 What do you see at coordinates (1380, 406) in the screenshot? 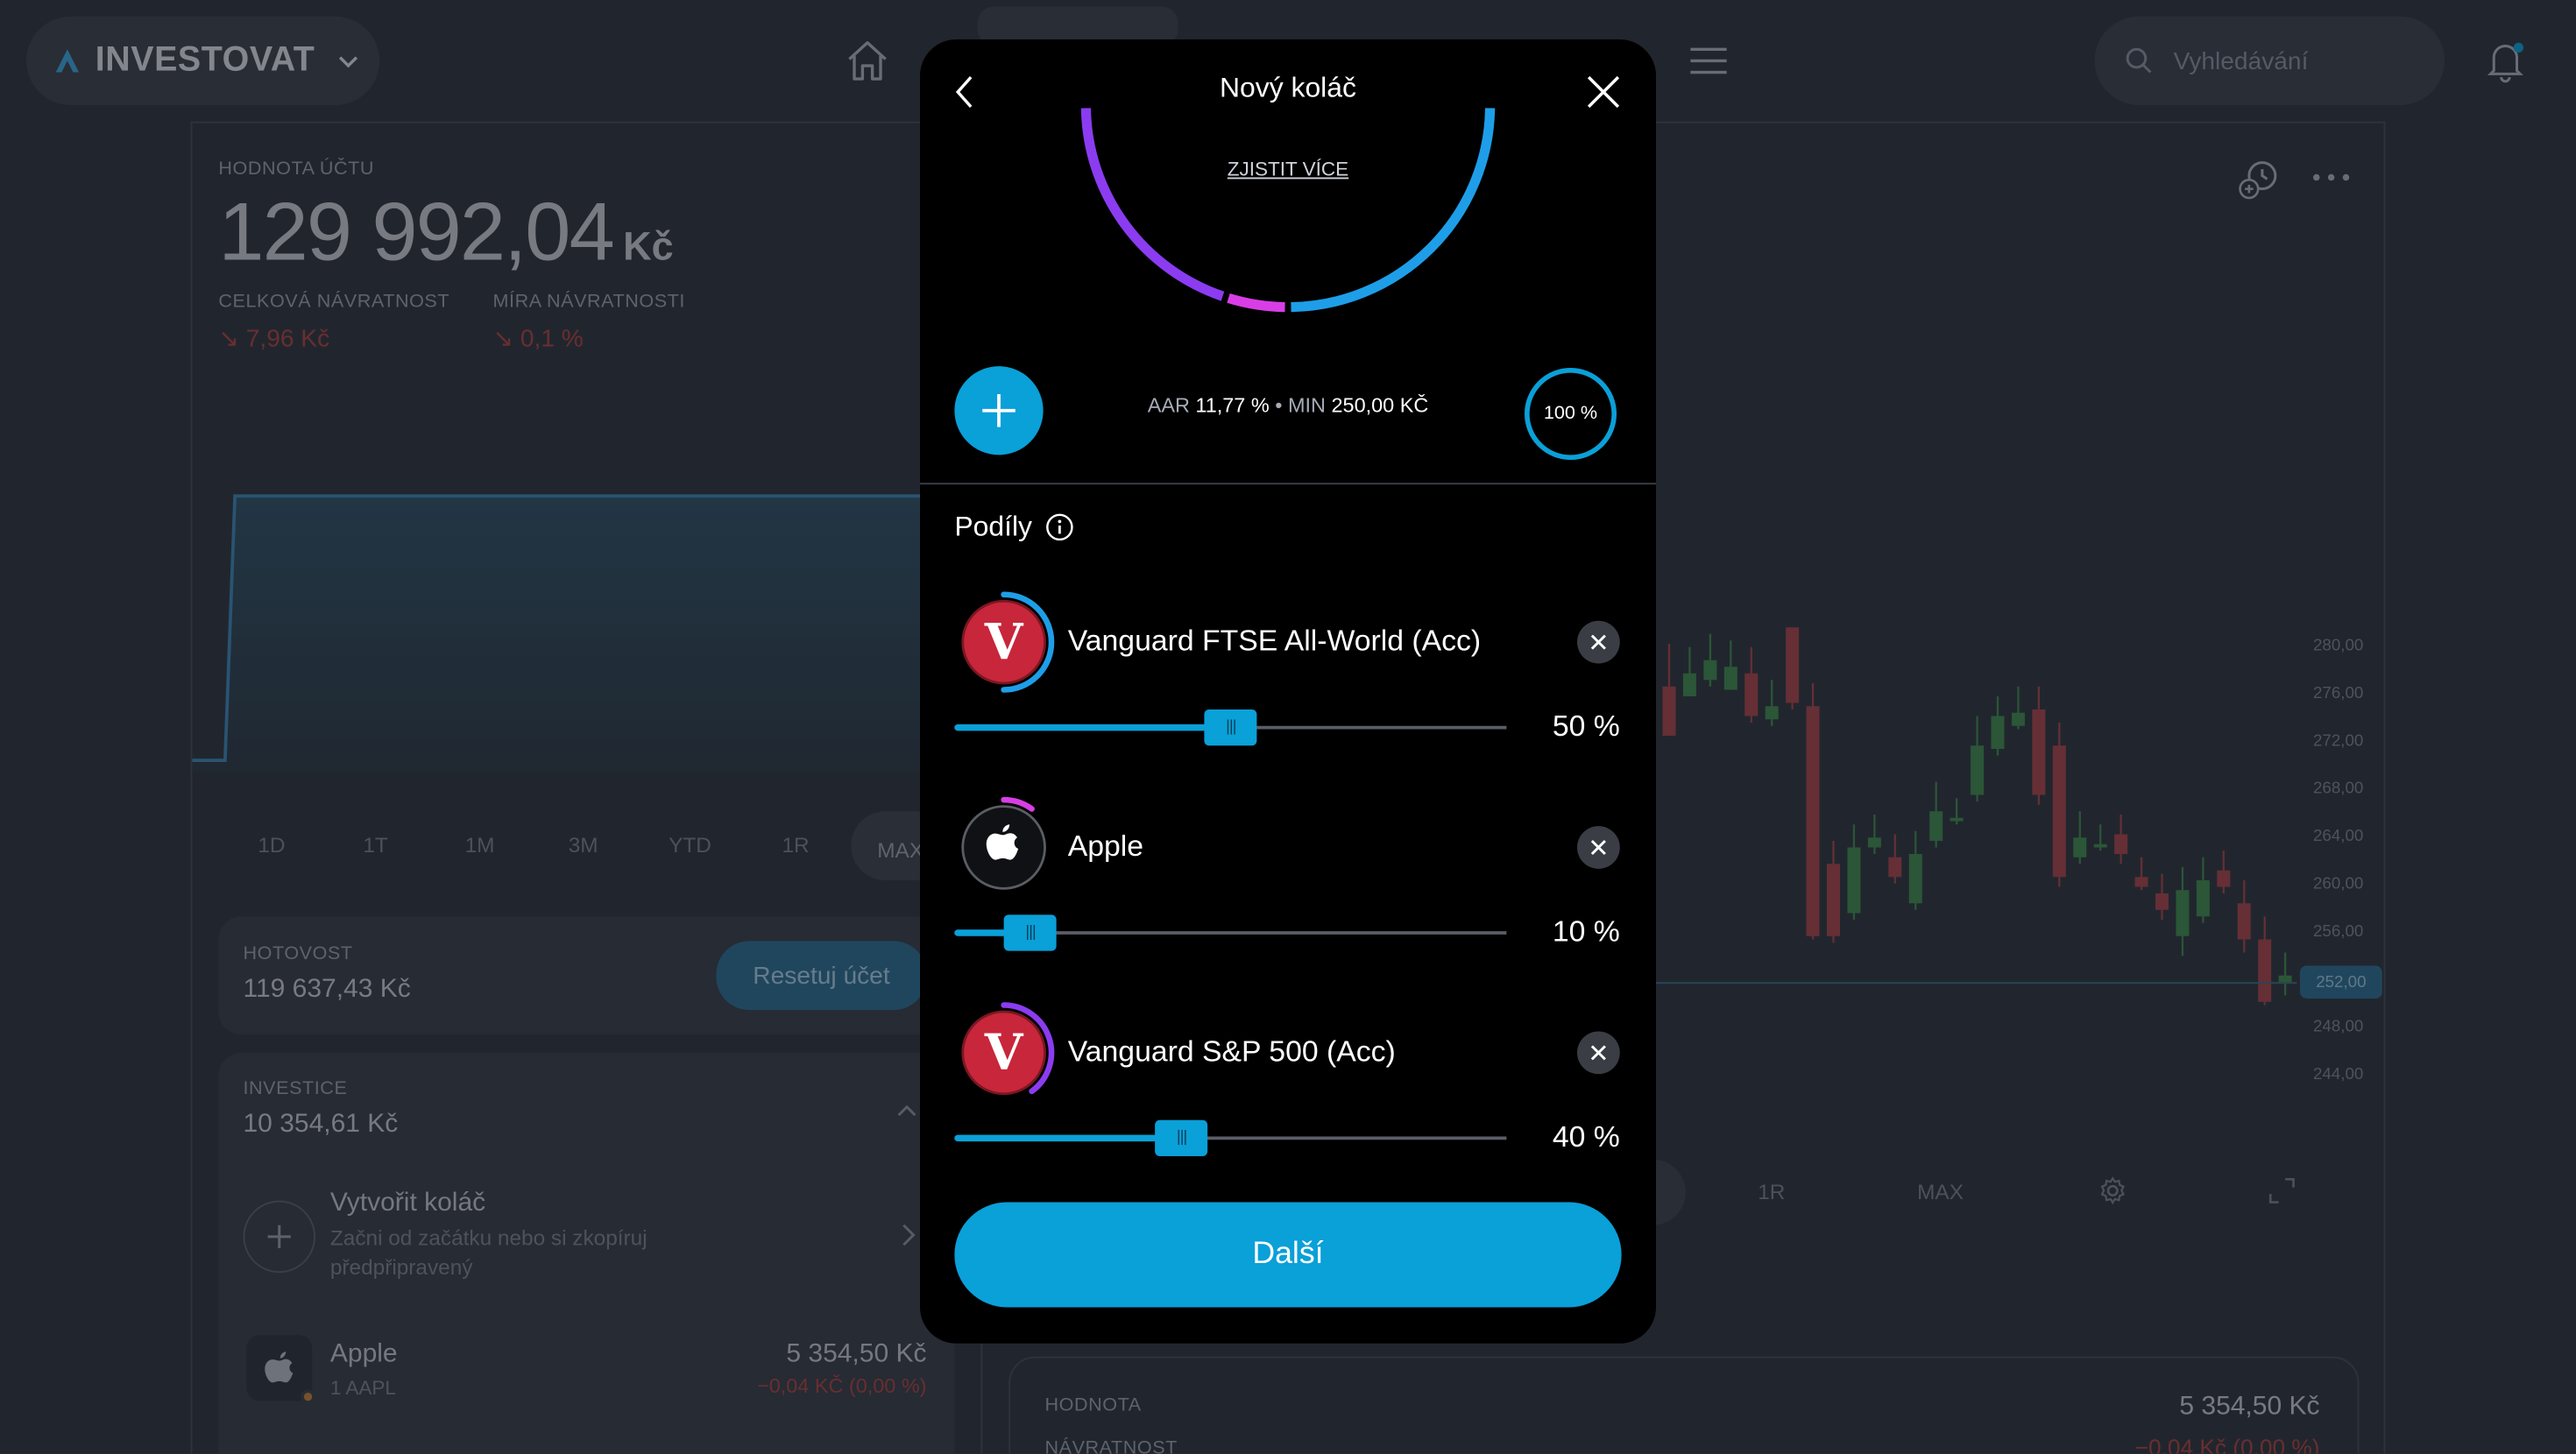
I see `min-value: 250,00 KČ` at bounding box center [1380, 406].